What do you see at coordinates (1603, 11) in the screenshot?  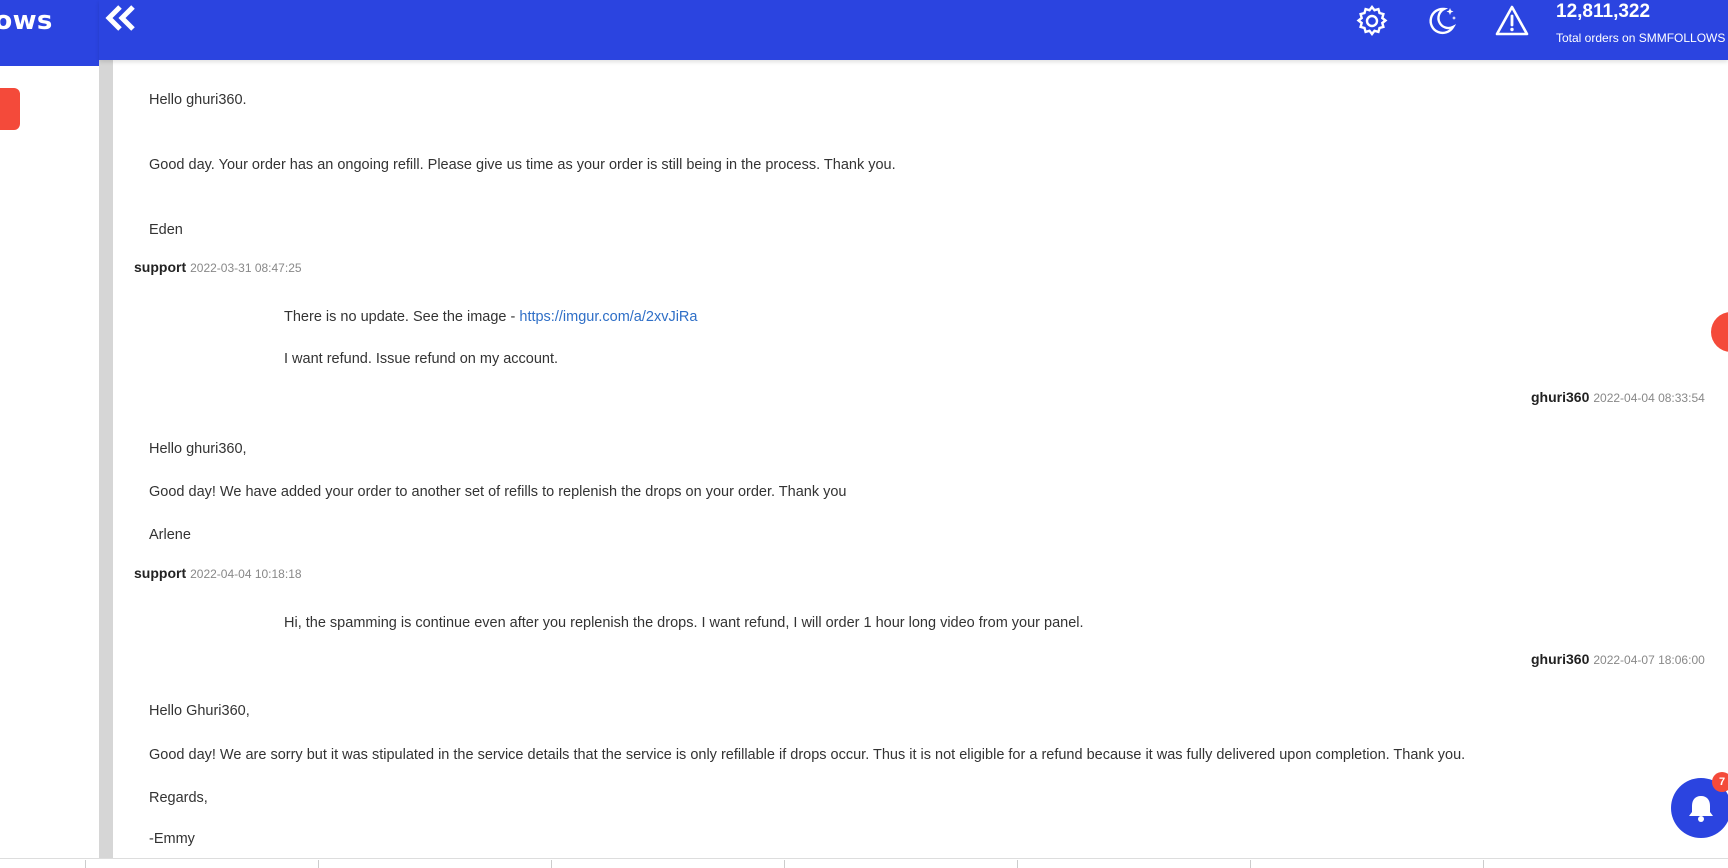 I see `total-orders-count: 12,811,322` at bounding box center [1603, 11].